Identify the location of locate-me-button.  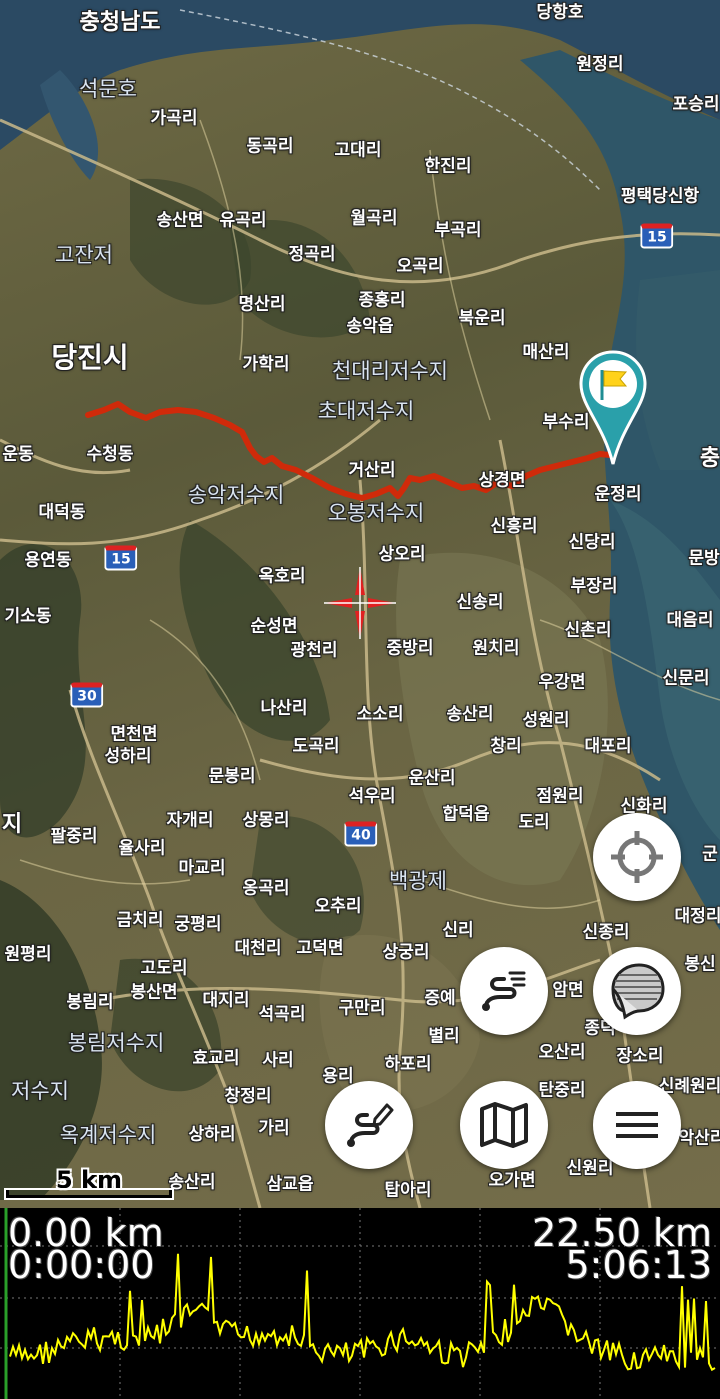
(637, 857).